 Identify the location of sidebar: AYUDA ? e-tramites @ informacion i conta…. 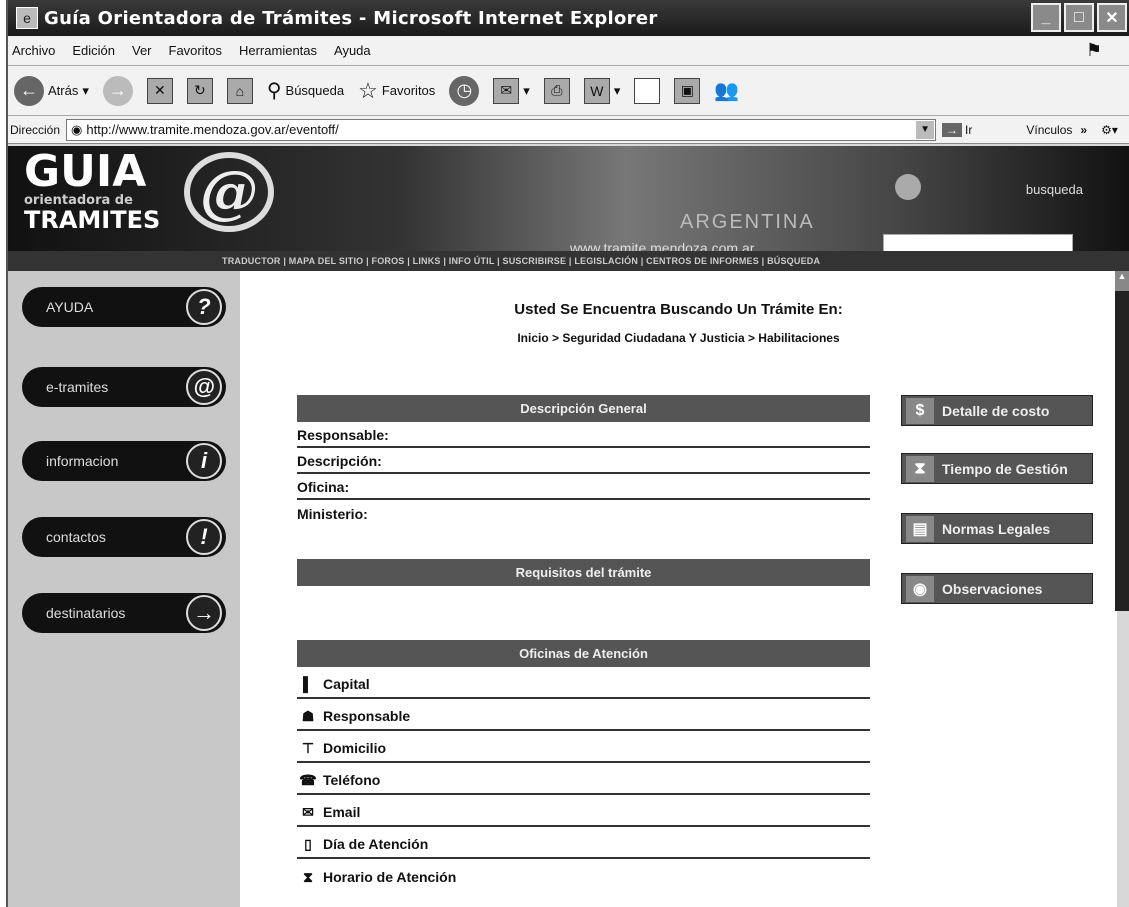
(124, 589).